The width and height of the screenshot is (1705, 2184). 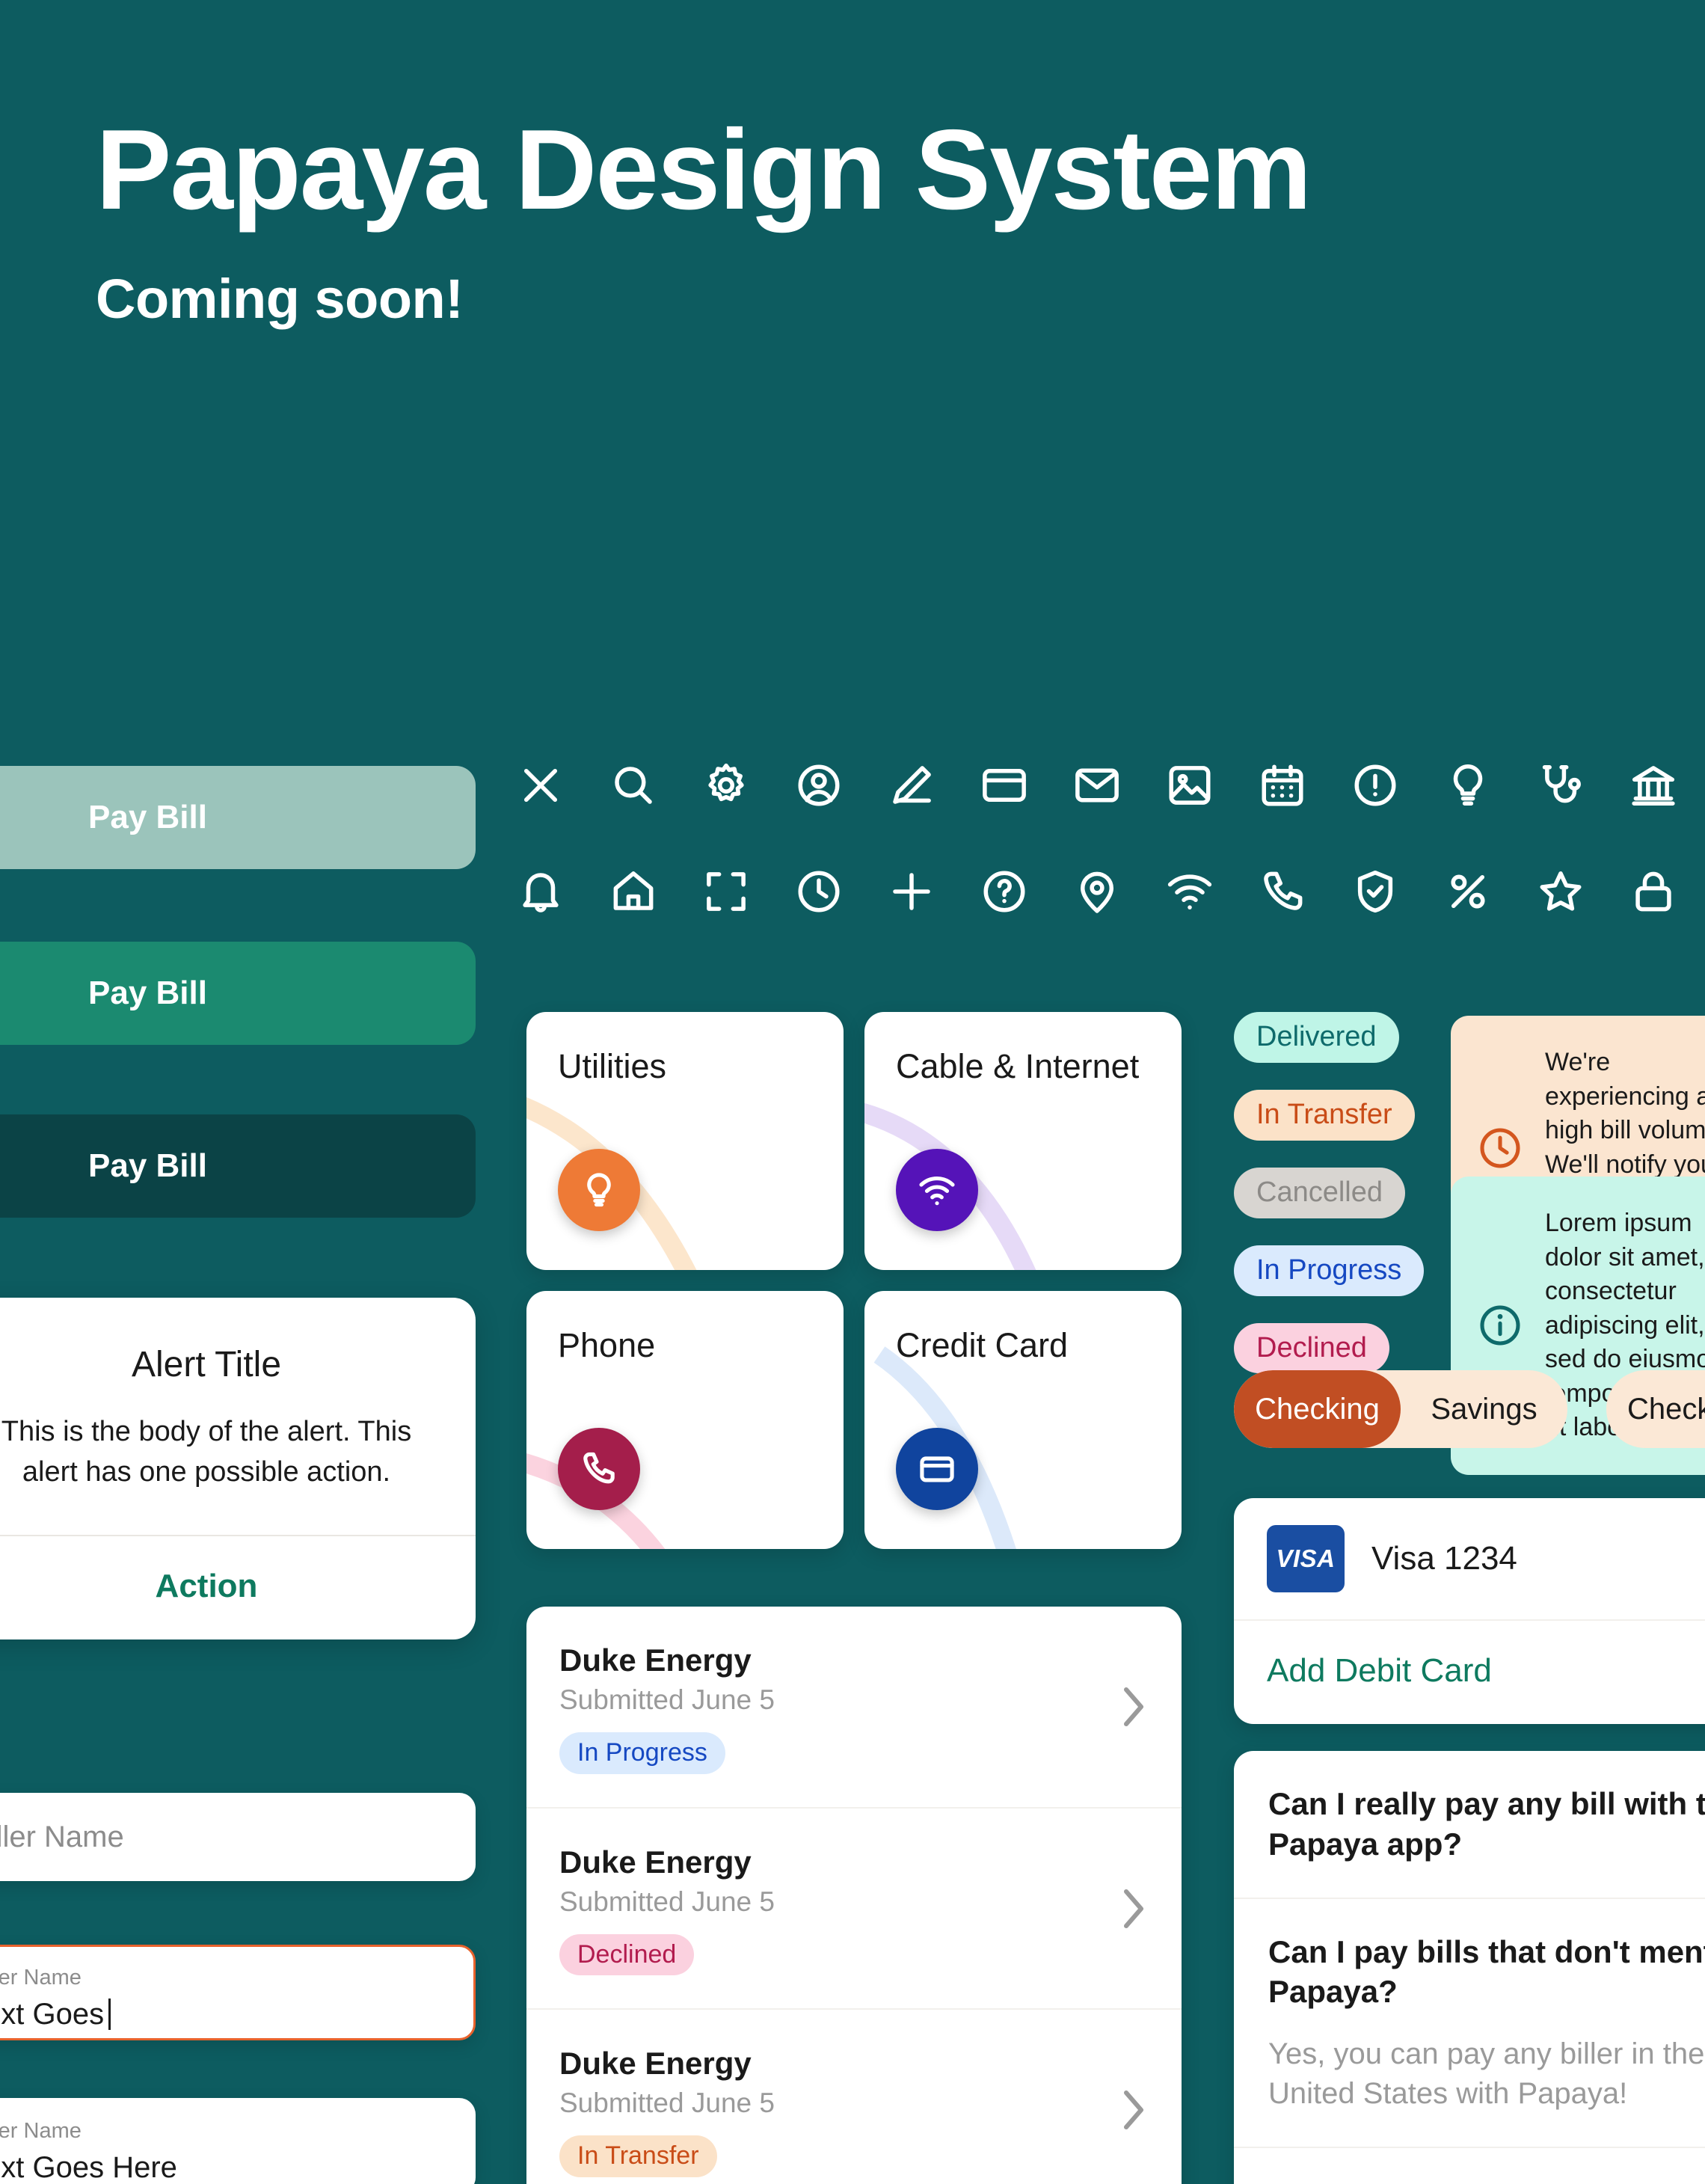 I want to click on image-icon, so click(x=1211, y=785).